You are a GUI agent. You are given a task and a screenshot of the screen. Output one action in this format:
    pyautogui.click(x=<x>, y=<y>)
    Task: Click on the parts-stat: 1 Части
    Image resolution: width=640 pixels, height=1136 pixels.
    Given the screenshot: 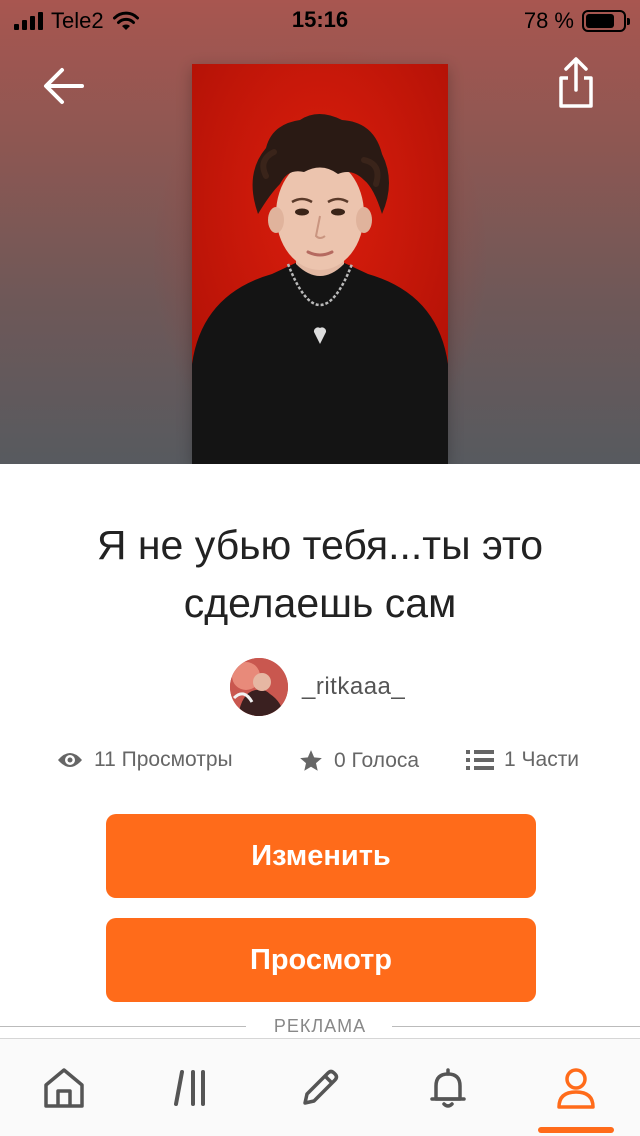 What is the action you would take?
    pyautogui.click(x=522, y=760)
    